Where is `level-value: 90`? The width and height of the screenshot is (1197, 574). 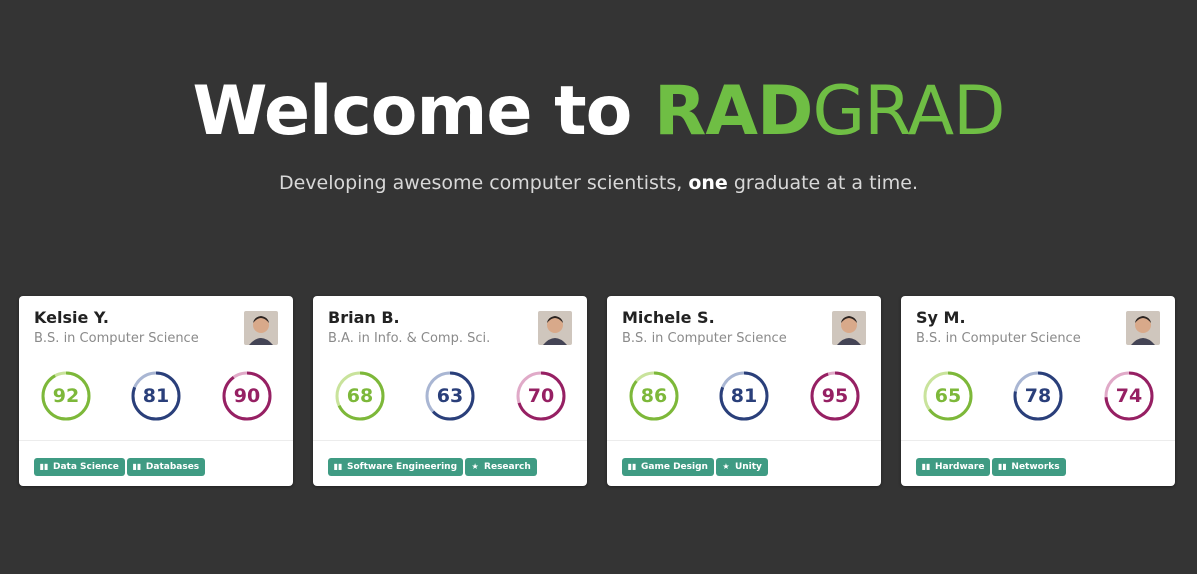 level-value: 90 is located at coordinates (247, 396).